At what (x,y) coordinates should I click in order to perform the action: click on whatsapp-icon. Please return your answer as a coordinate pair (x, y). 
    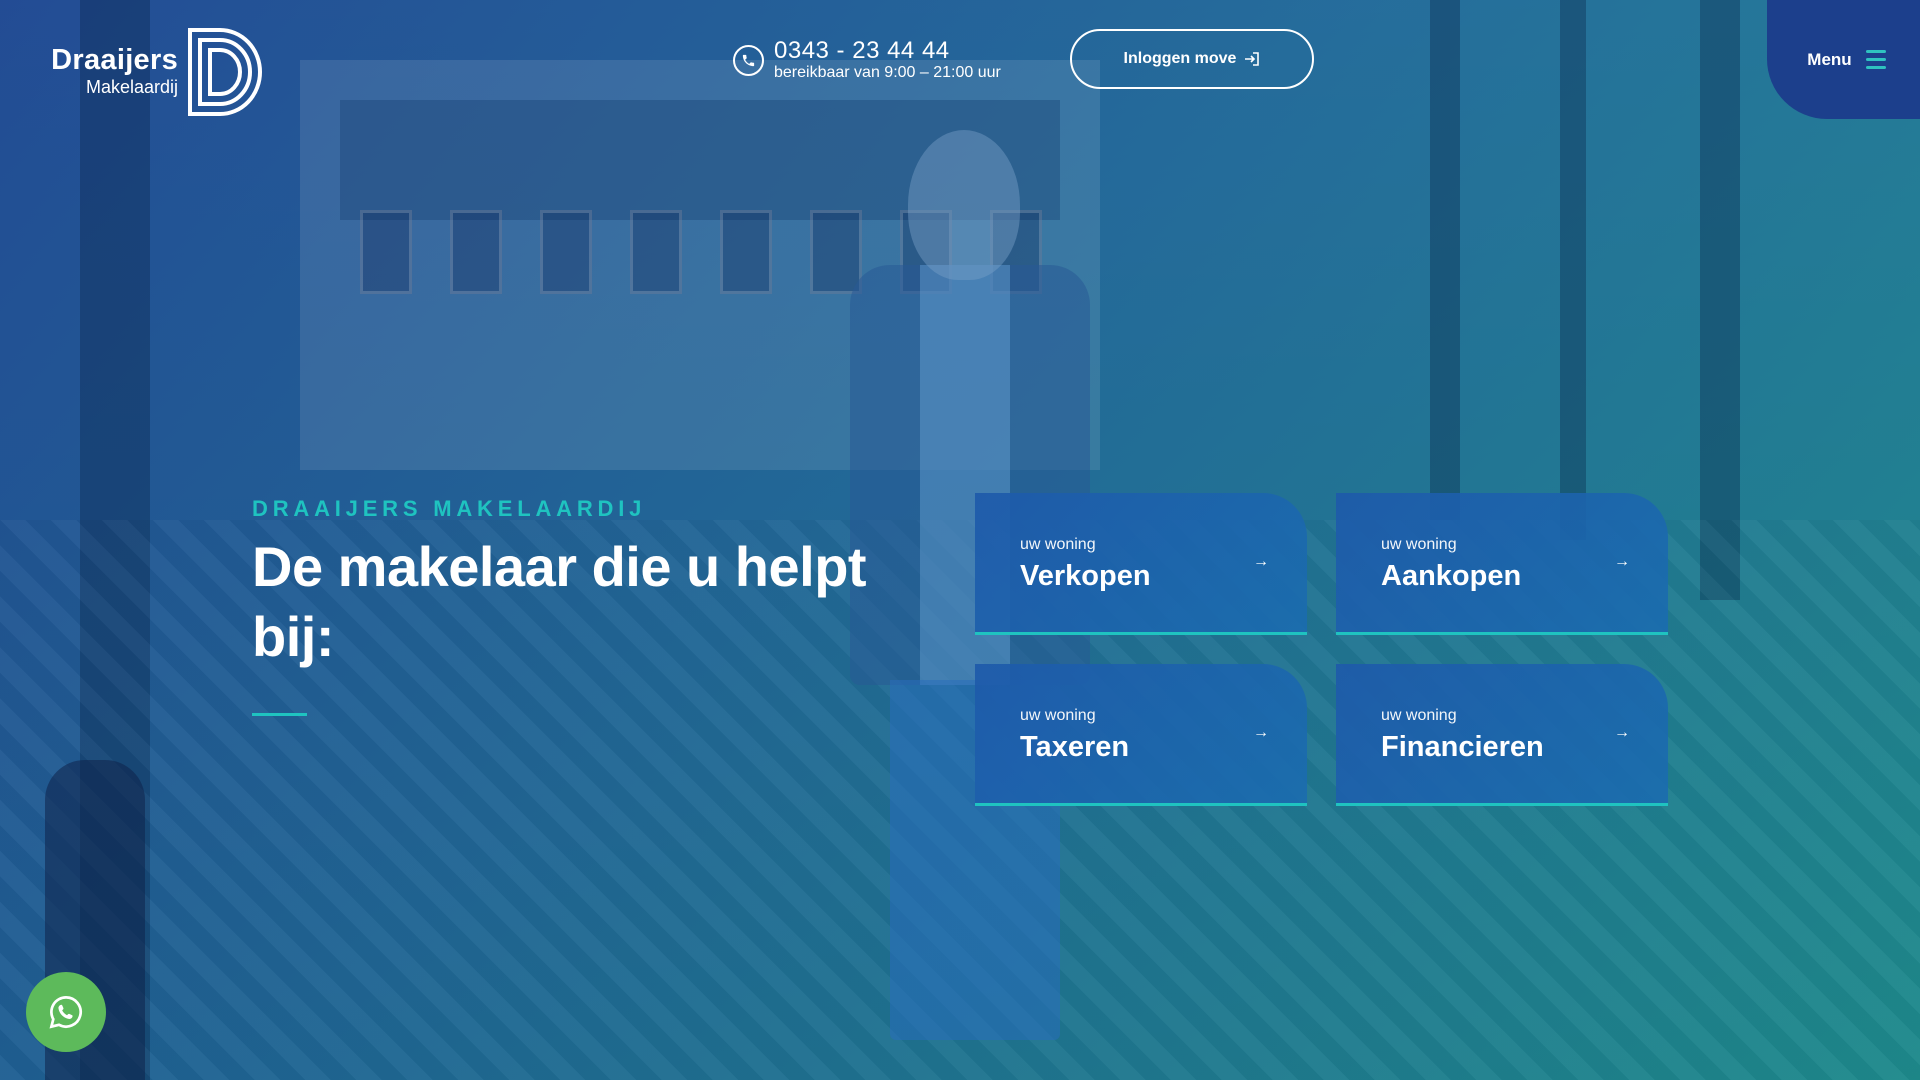
    Looking at the image, I should click on (65, 1012).